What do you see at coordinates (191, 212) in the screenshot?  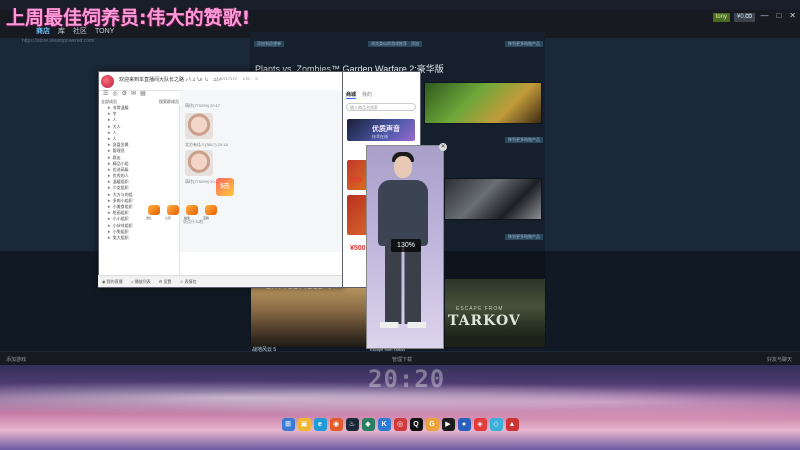 I see `gift-icon: 抽奖` at bounding box center [191, 212].